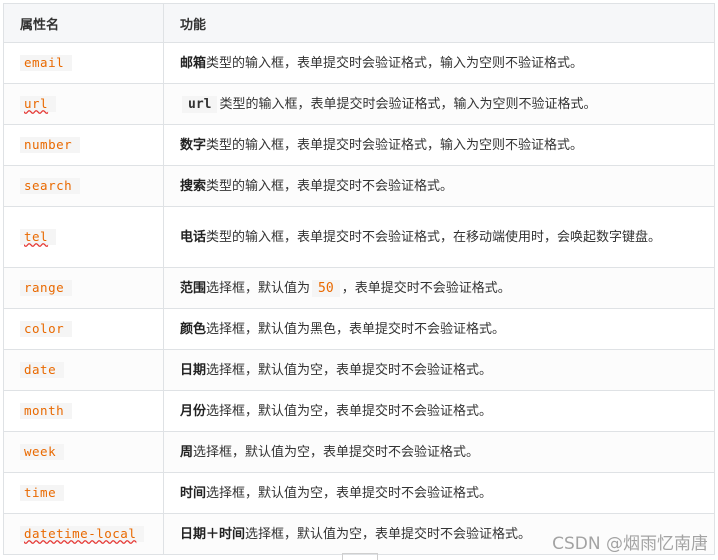 This screenshot has height=560, width=718. What do you see at coordinates (42, 493) in the screenshot?
I see `attribute-name-code: time` at bounding box center [42, 493].